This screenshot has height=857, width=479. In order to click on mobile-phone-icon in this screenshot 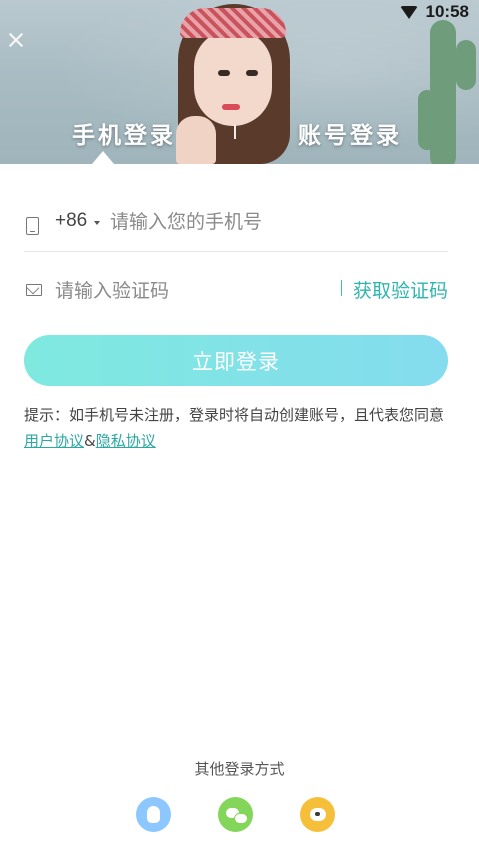, I will do `click(32, 226)`.